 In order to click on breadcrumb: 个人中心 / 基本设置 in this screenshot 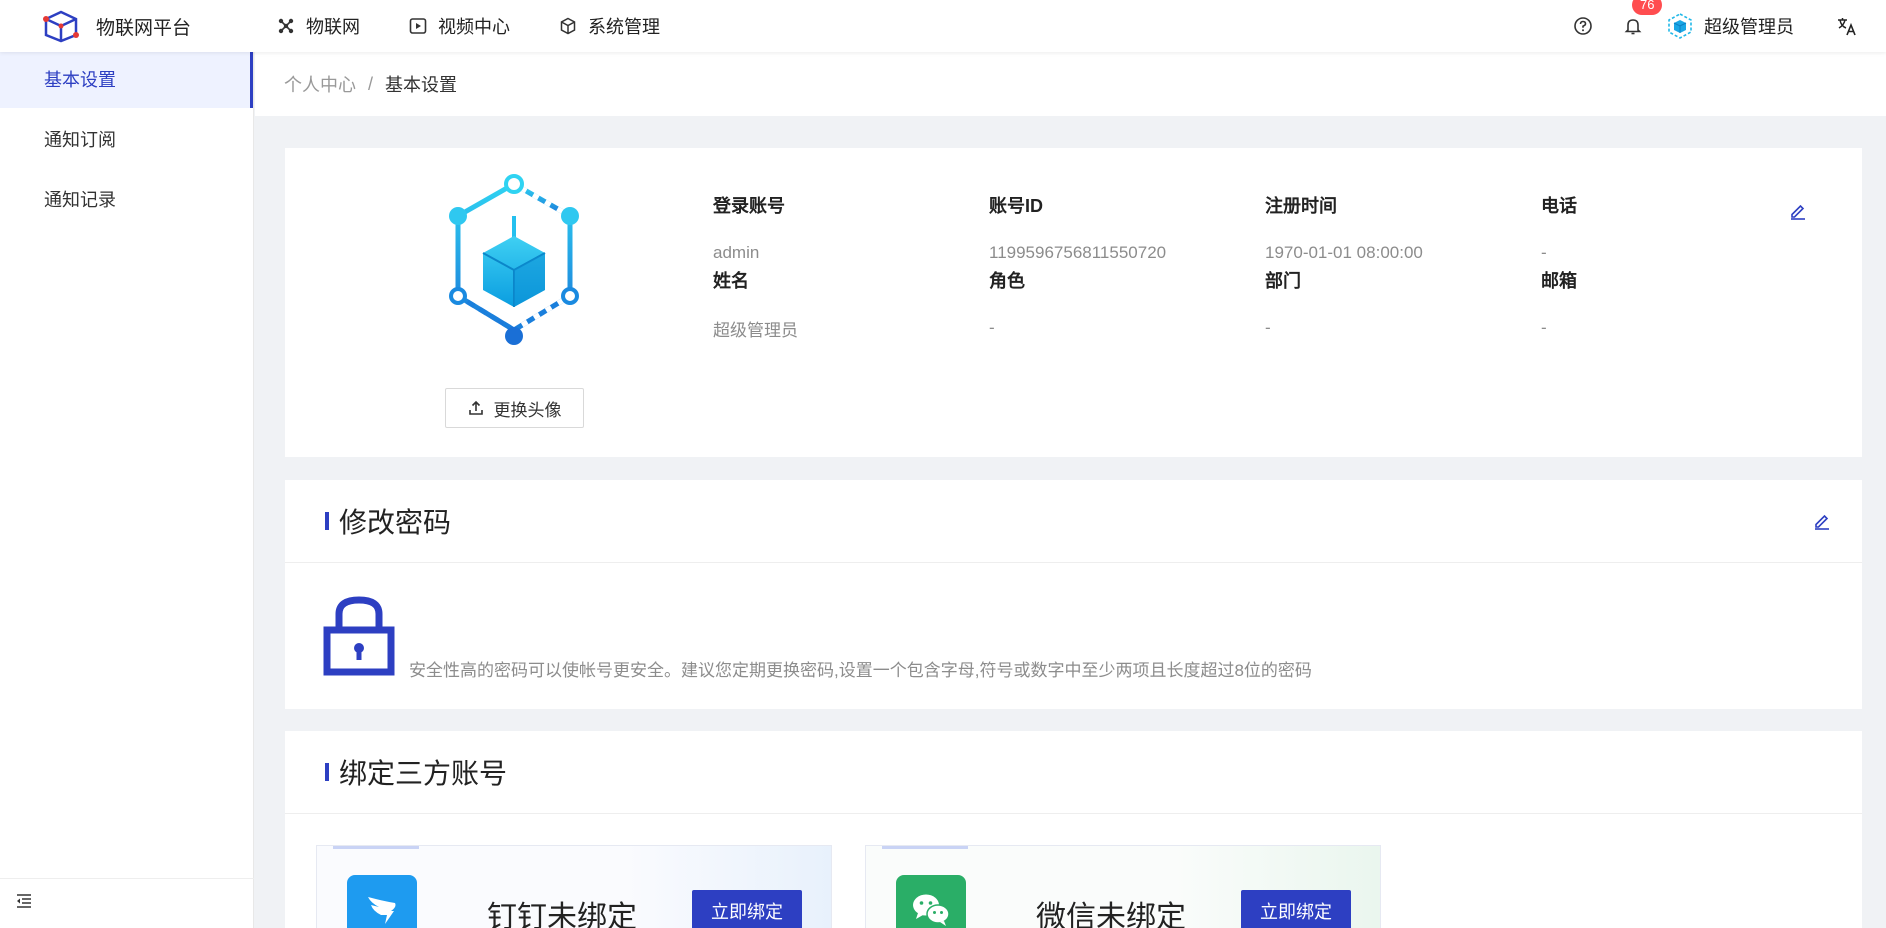, I will do `click(1070, 84)`.